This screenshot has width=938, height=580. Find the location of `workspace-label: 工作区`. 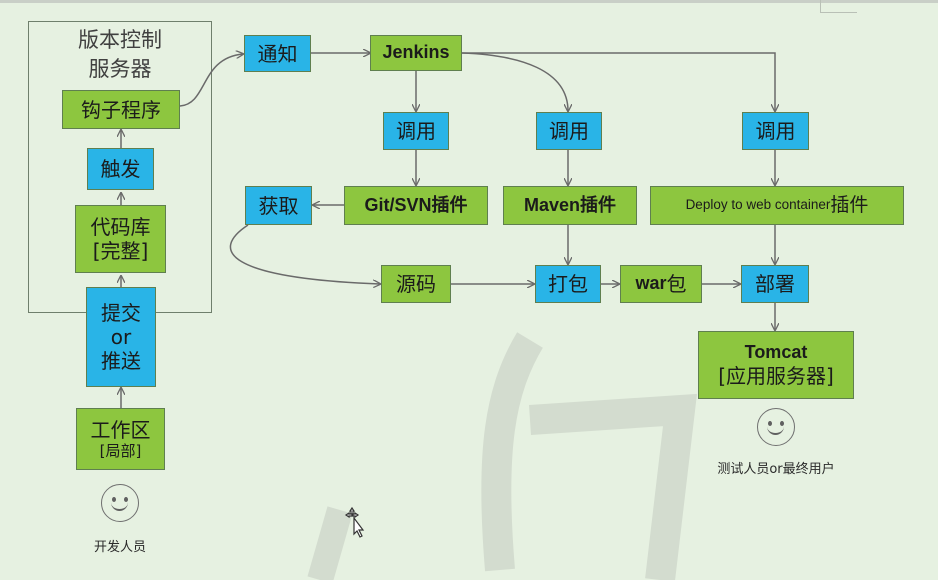

workspace-label: 工作区 is located at coordinates (120, 430).